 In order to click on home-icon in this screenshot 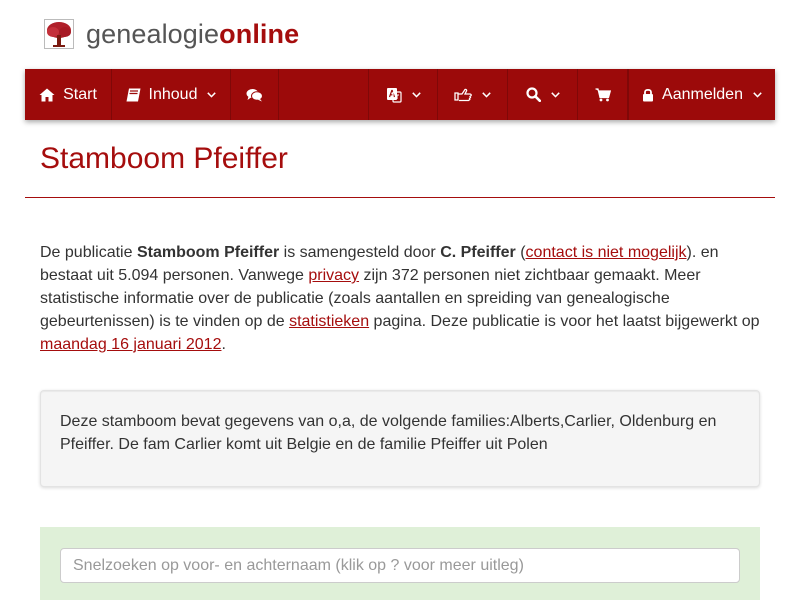, I will do `click(47, 94)`.